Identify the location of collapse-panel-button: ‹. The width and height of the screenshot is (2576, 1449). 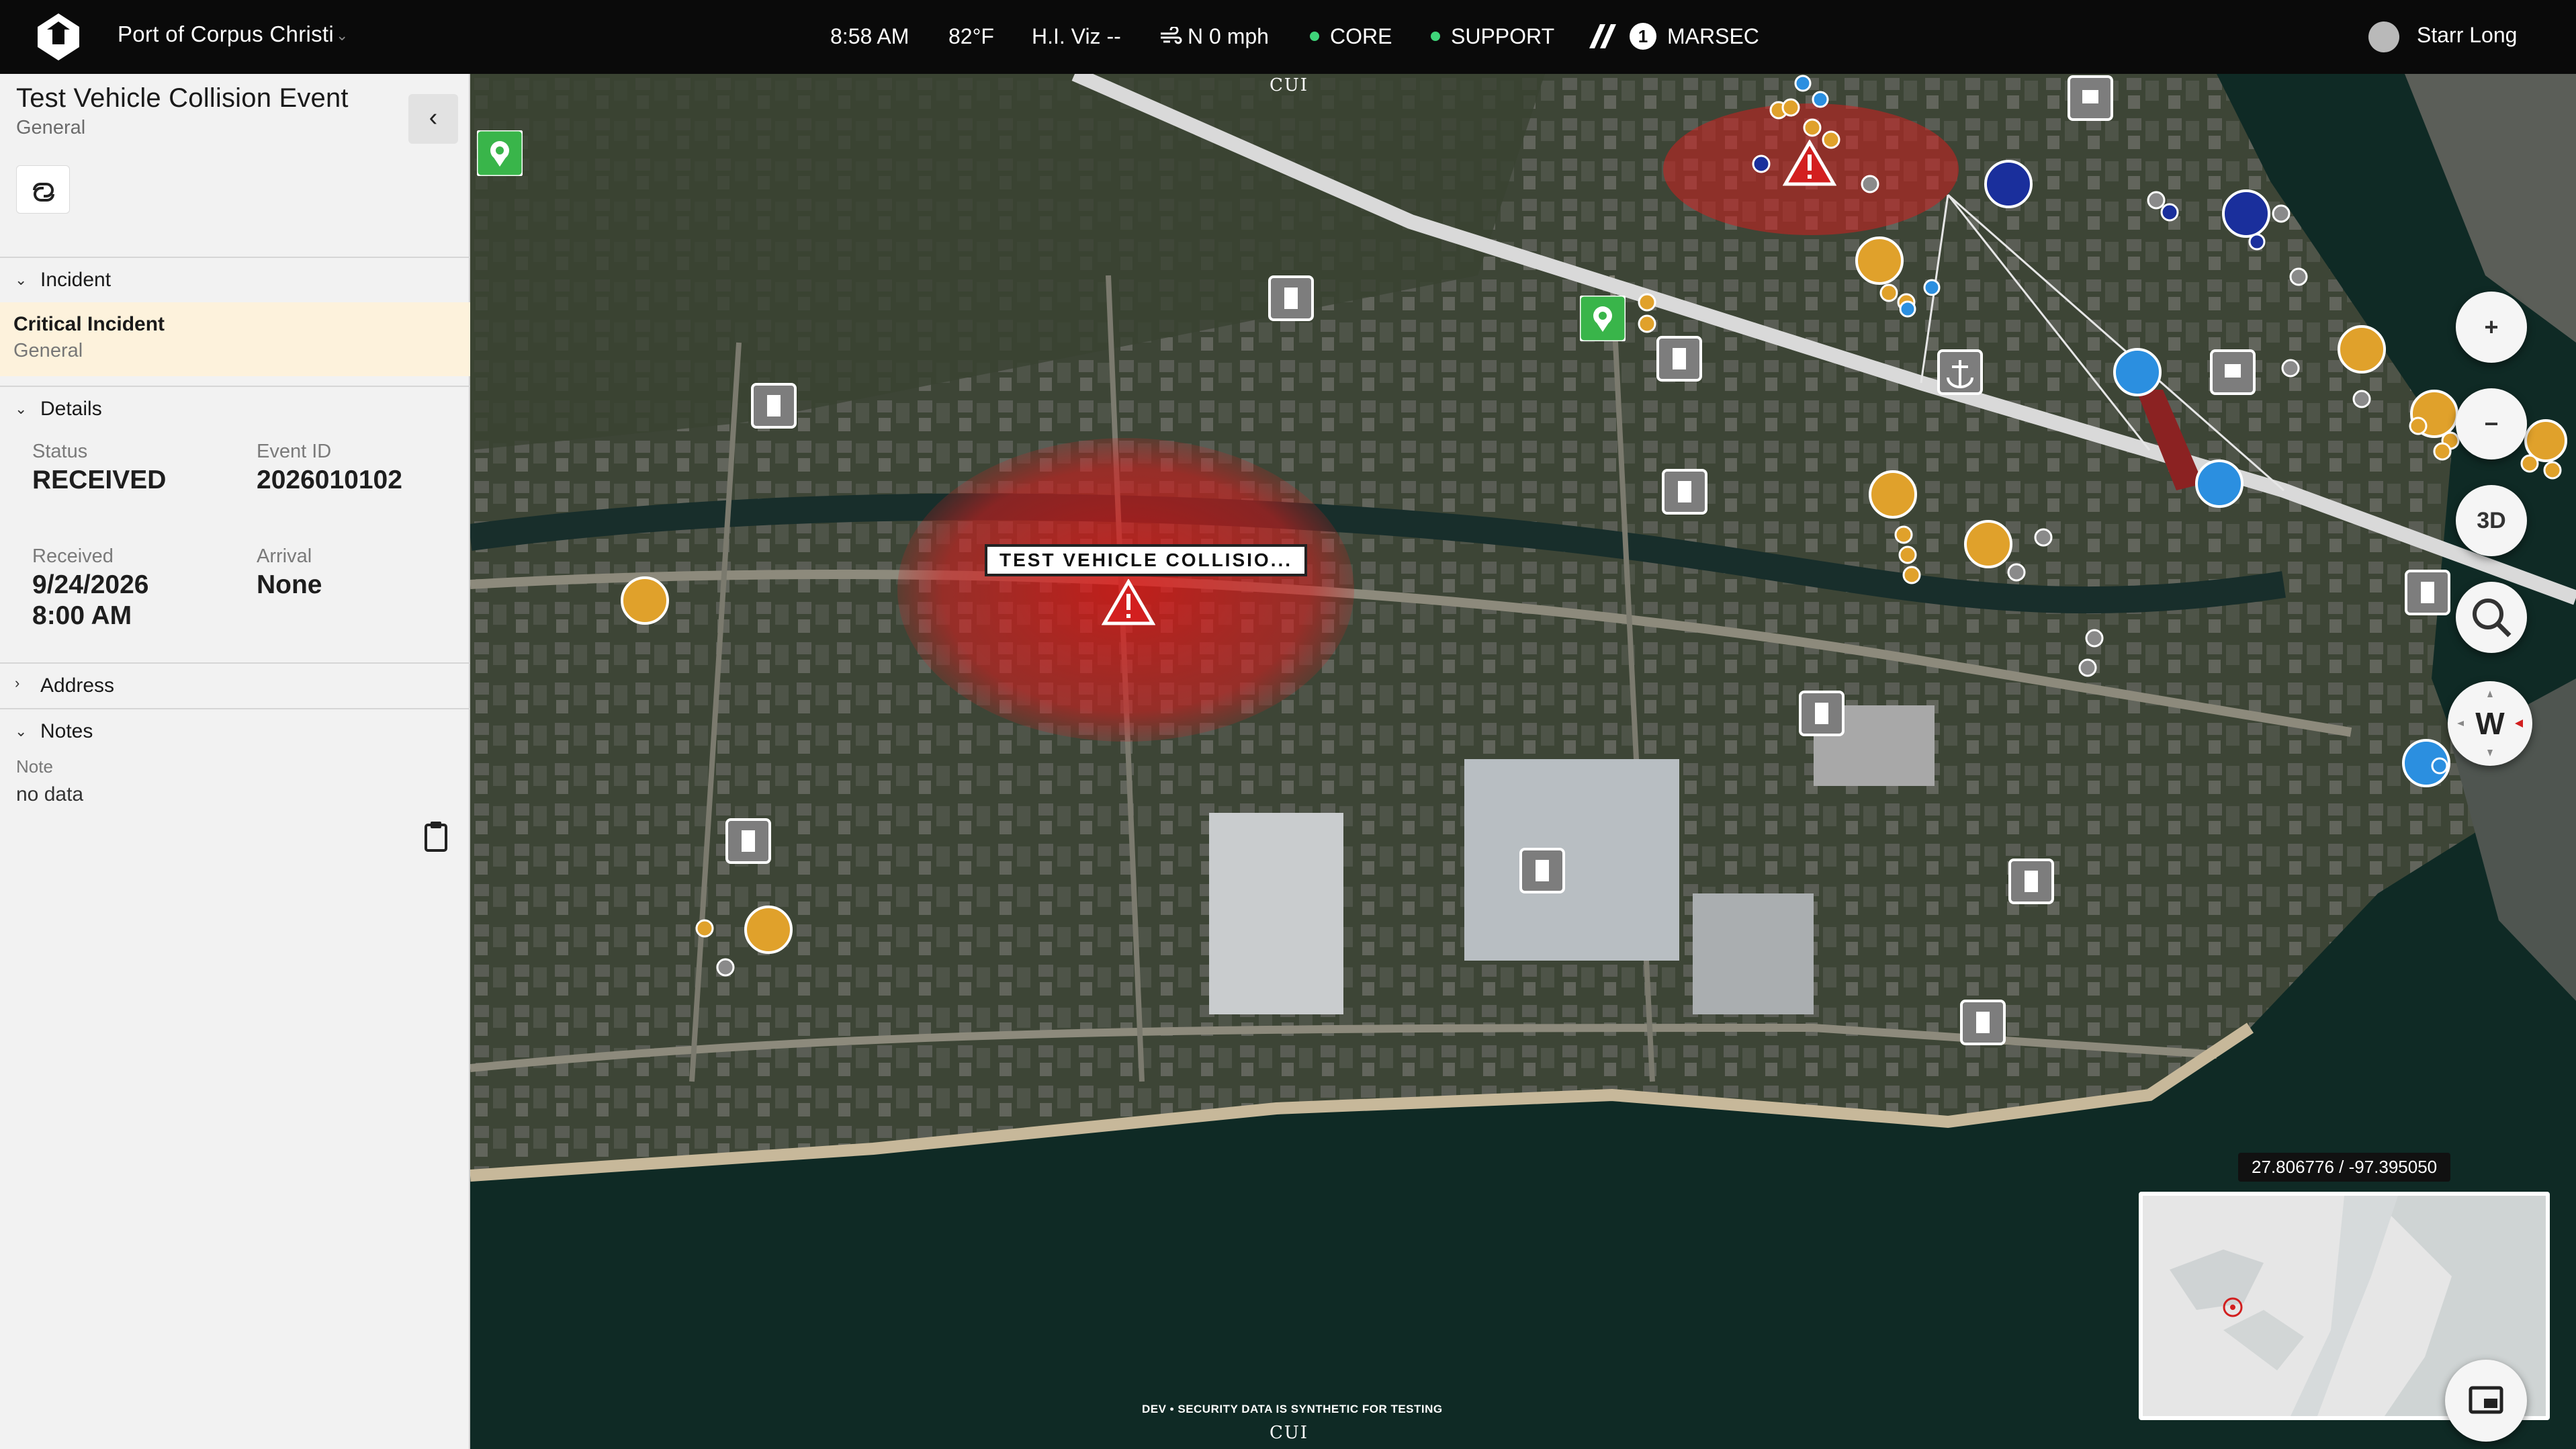
(433, 119).